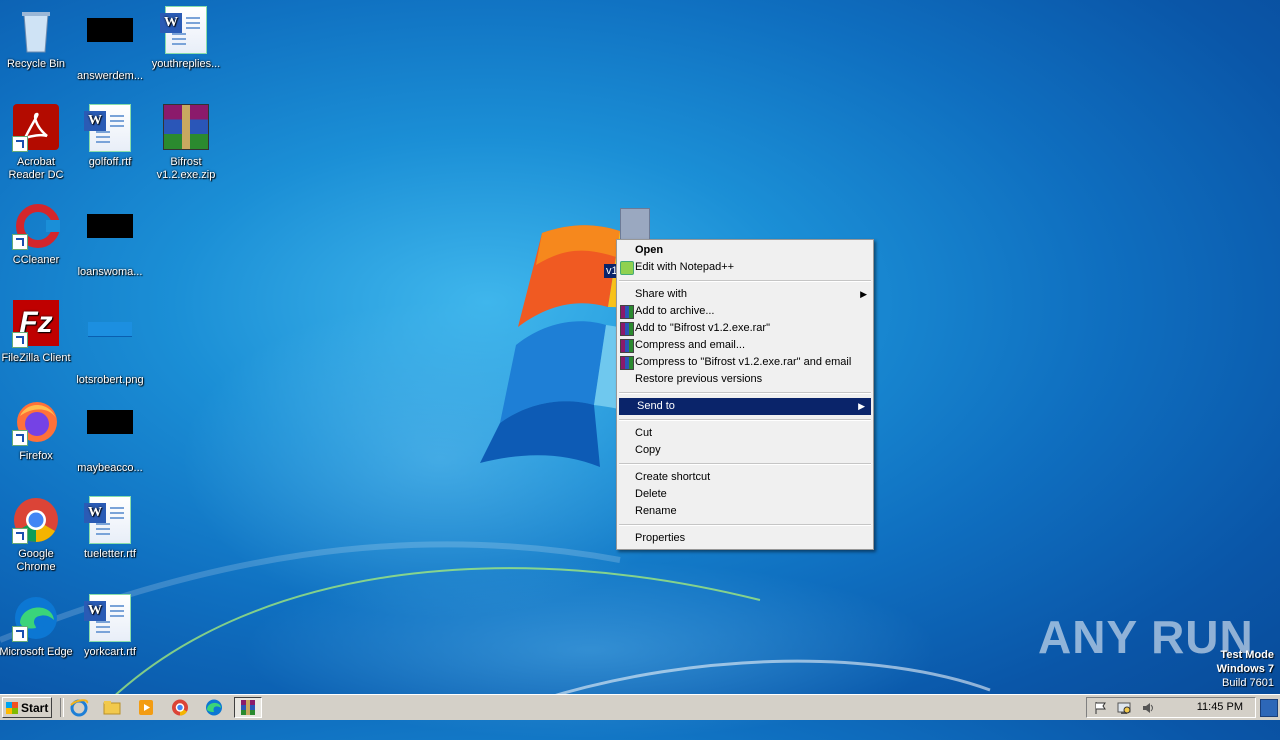 This screenshot has width=1280, height=740. I want to click on desktop-icon-edge: Microsoft Edge, so click(37, 626).